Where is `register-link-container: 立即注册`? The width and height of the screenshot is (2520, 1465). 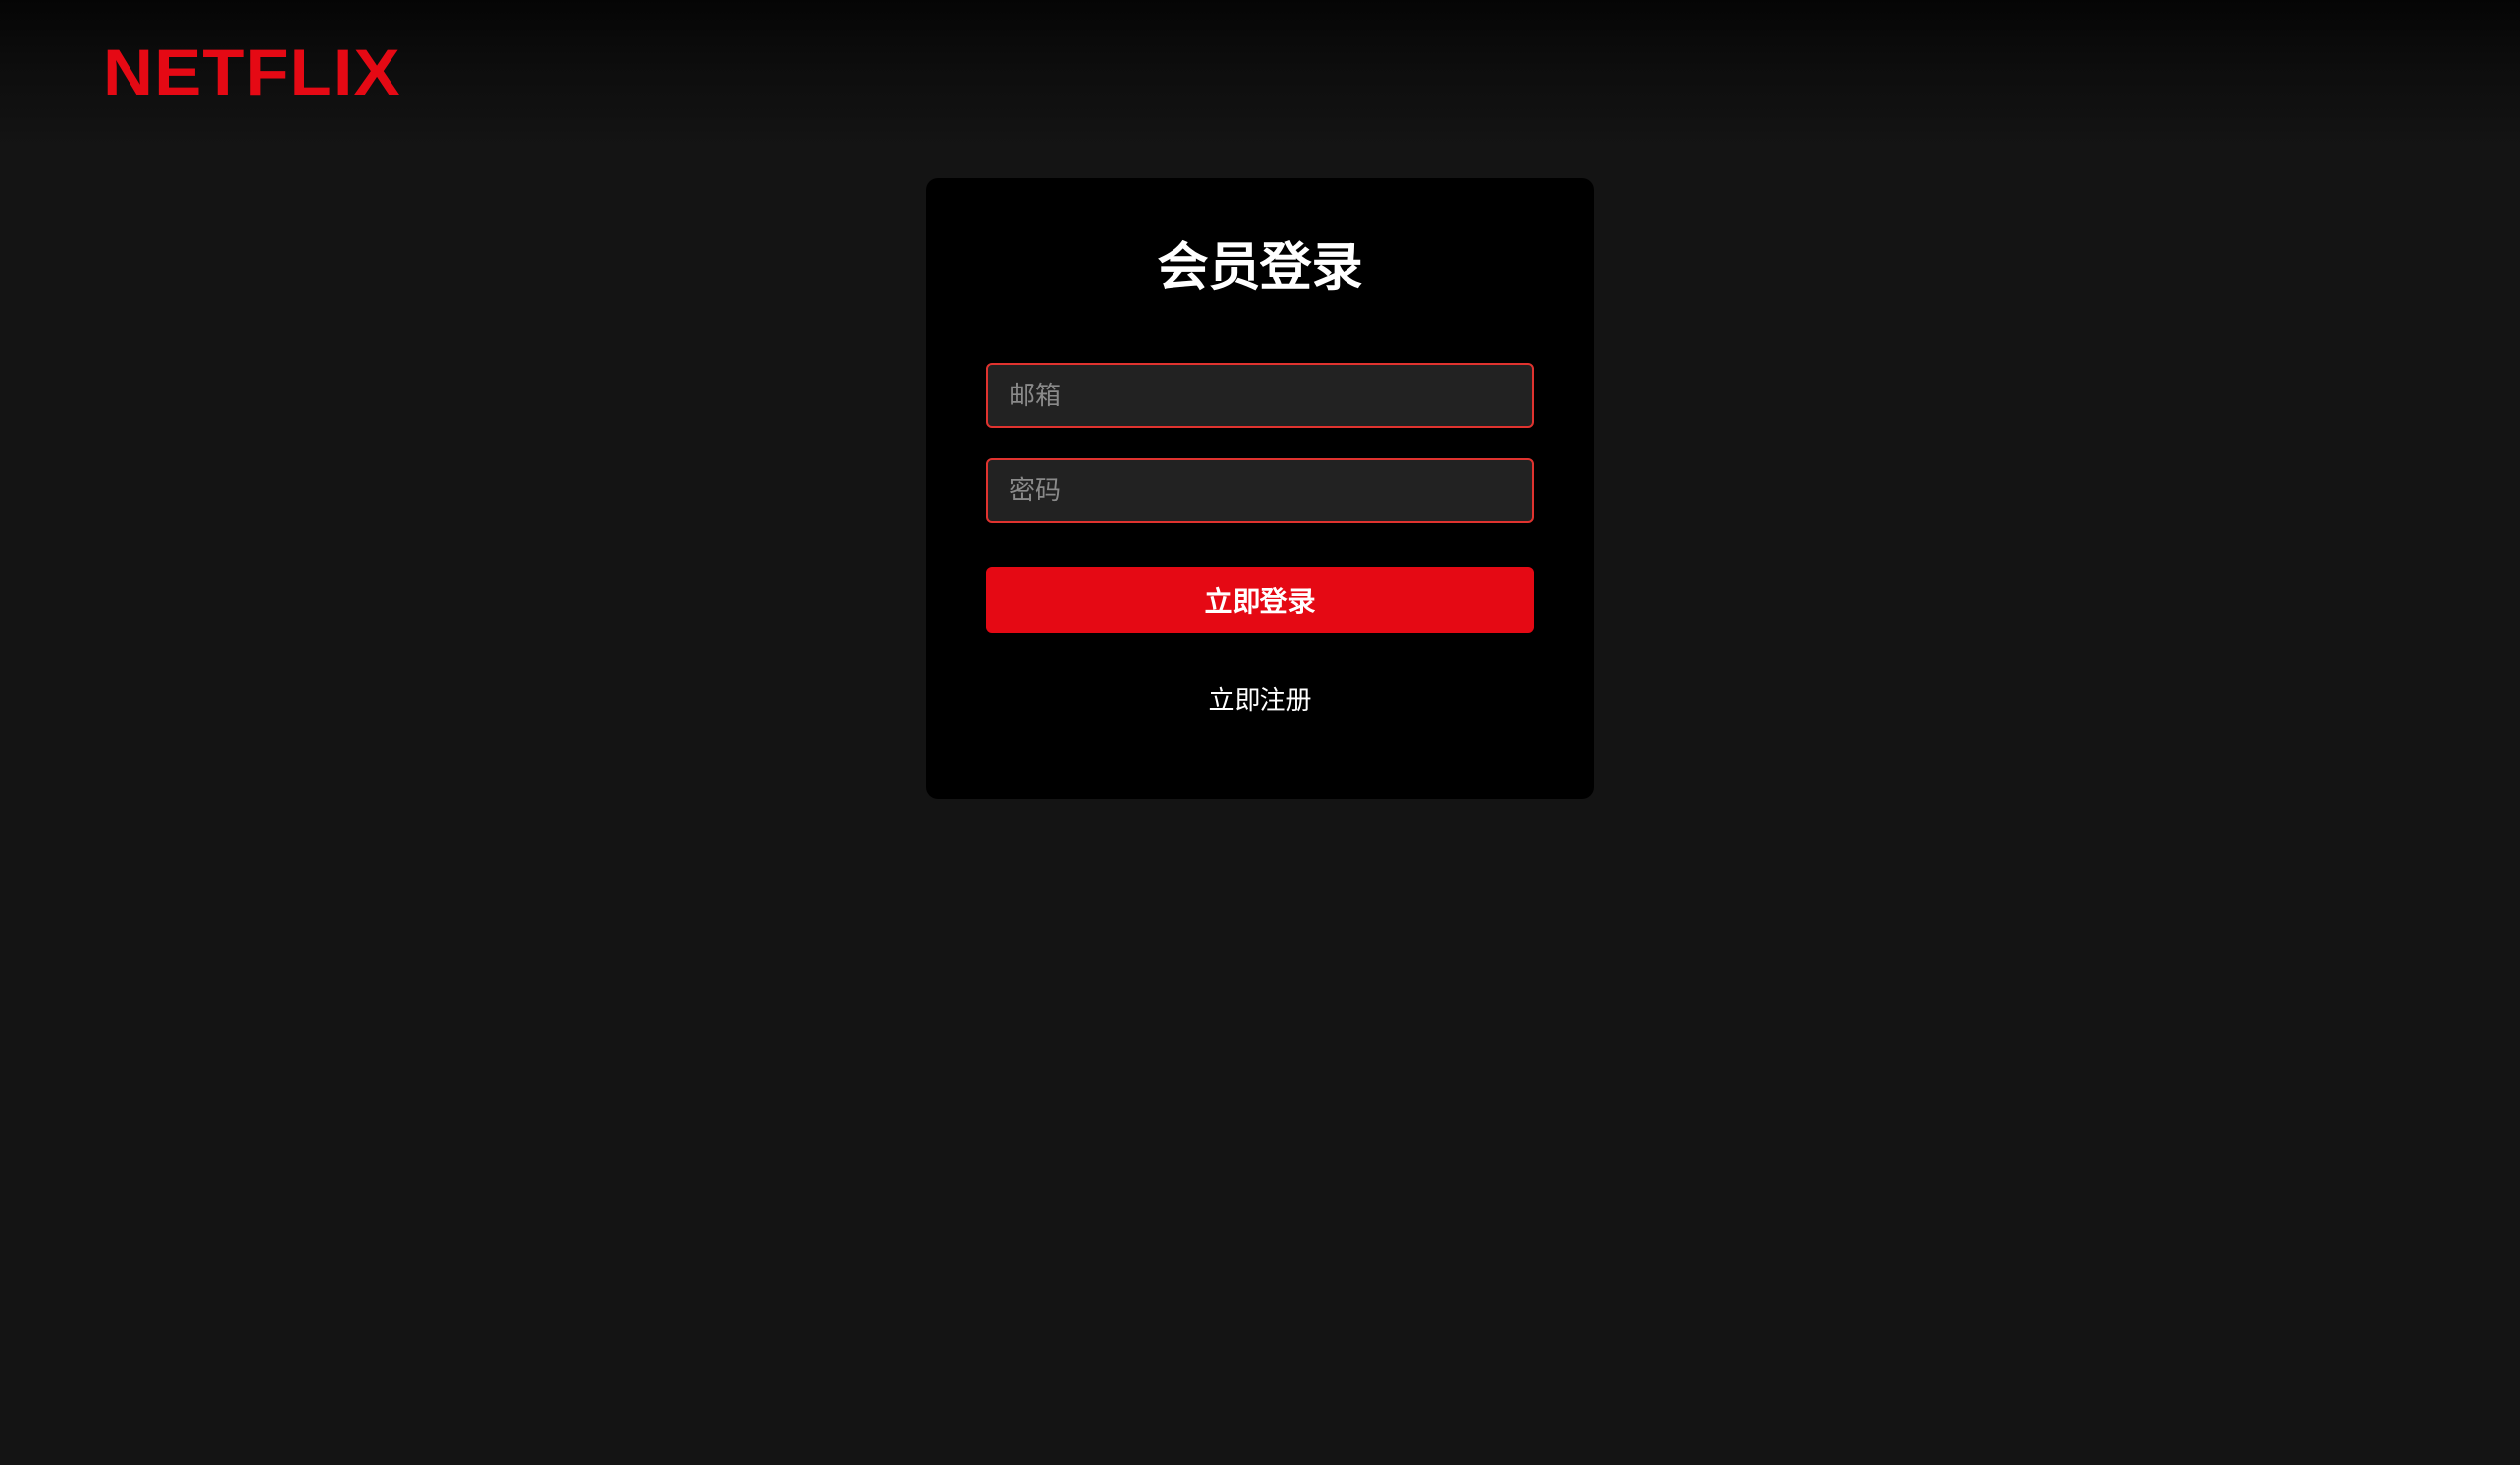
register-link-container: 立即注册 is located at coordinates (1260, 702).